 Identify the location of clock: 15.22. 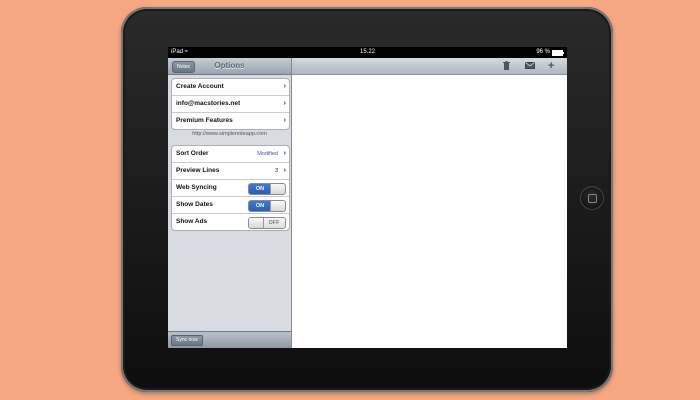
(367, 52).